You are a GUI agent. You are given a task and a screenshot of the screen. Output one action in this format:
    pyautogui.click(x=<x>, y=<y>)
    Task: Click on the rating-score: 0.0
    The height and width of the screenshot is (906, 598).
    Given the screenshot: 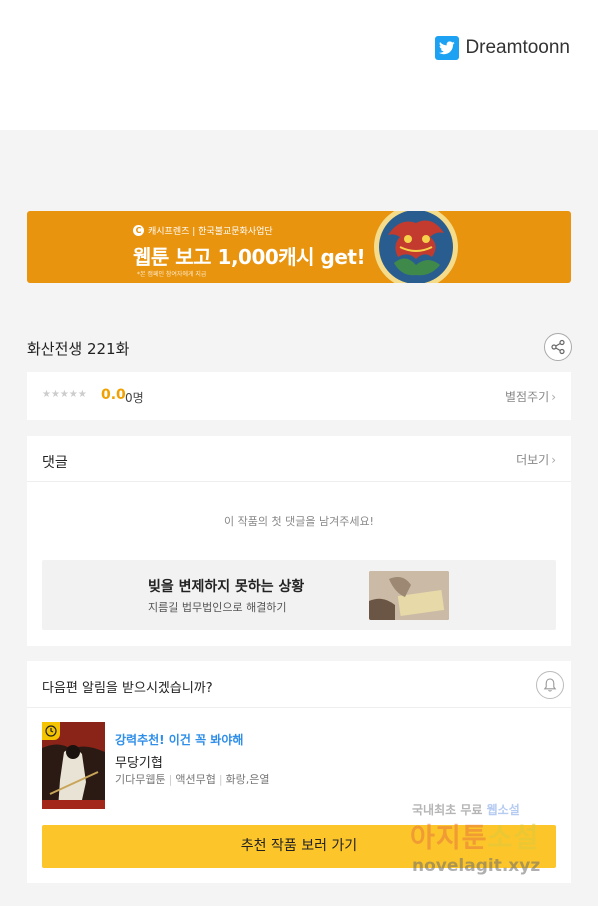 What is the action you would take?
    pyautogui.click(x=113, y=395)
    